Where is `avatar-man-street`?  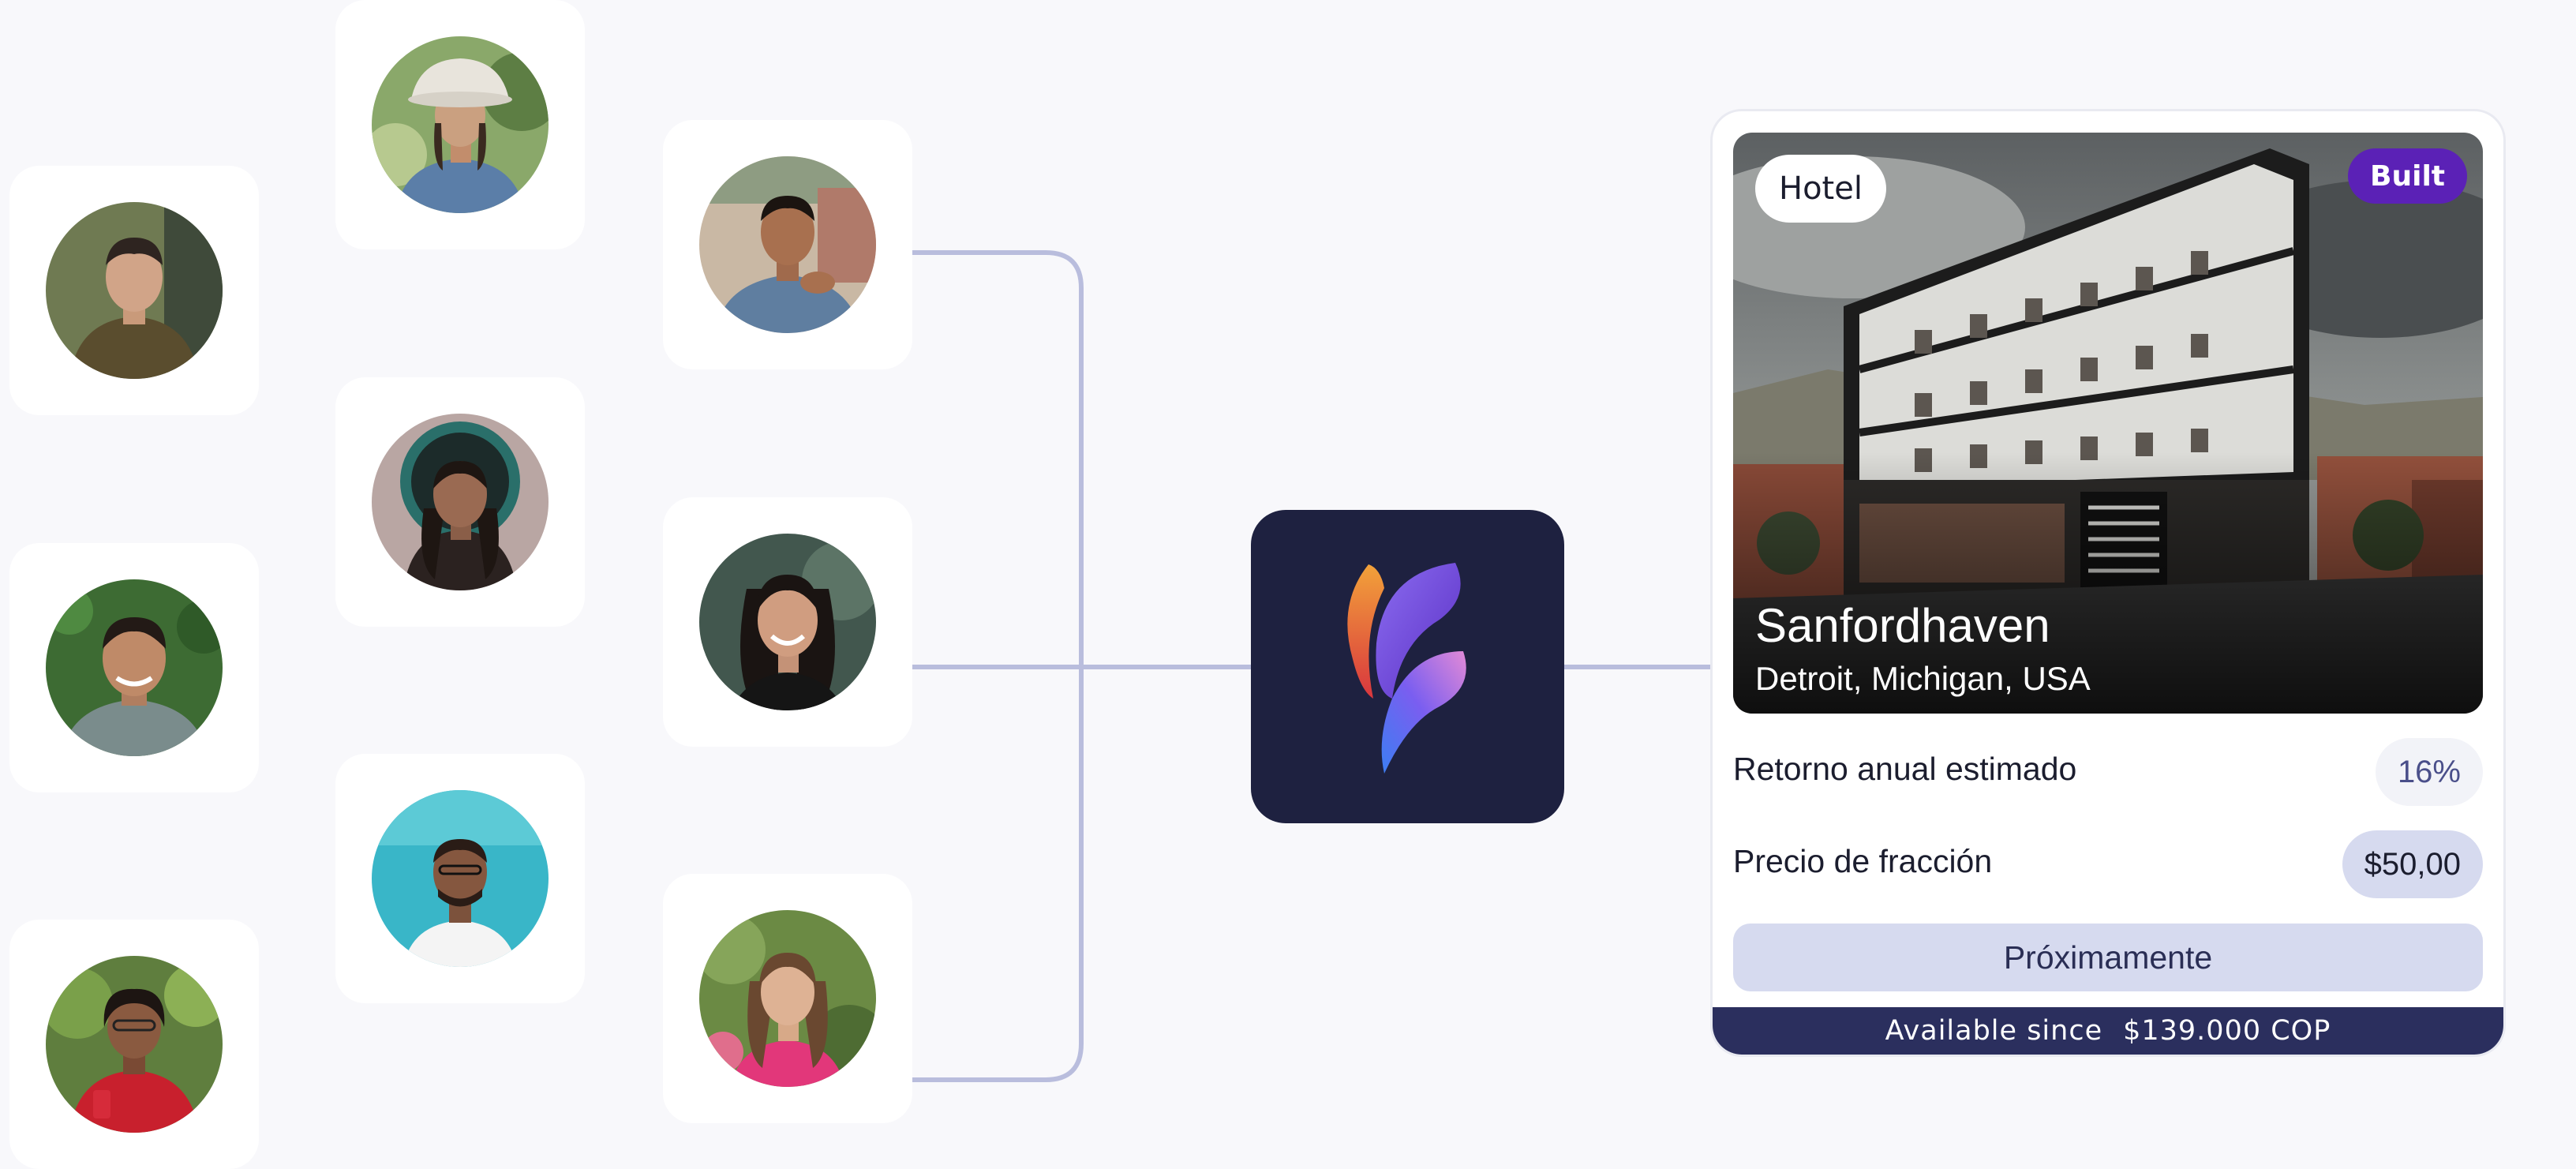 avatar-man-street is located at coordinates (787, 245).